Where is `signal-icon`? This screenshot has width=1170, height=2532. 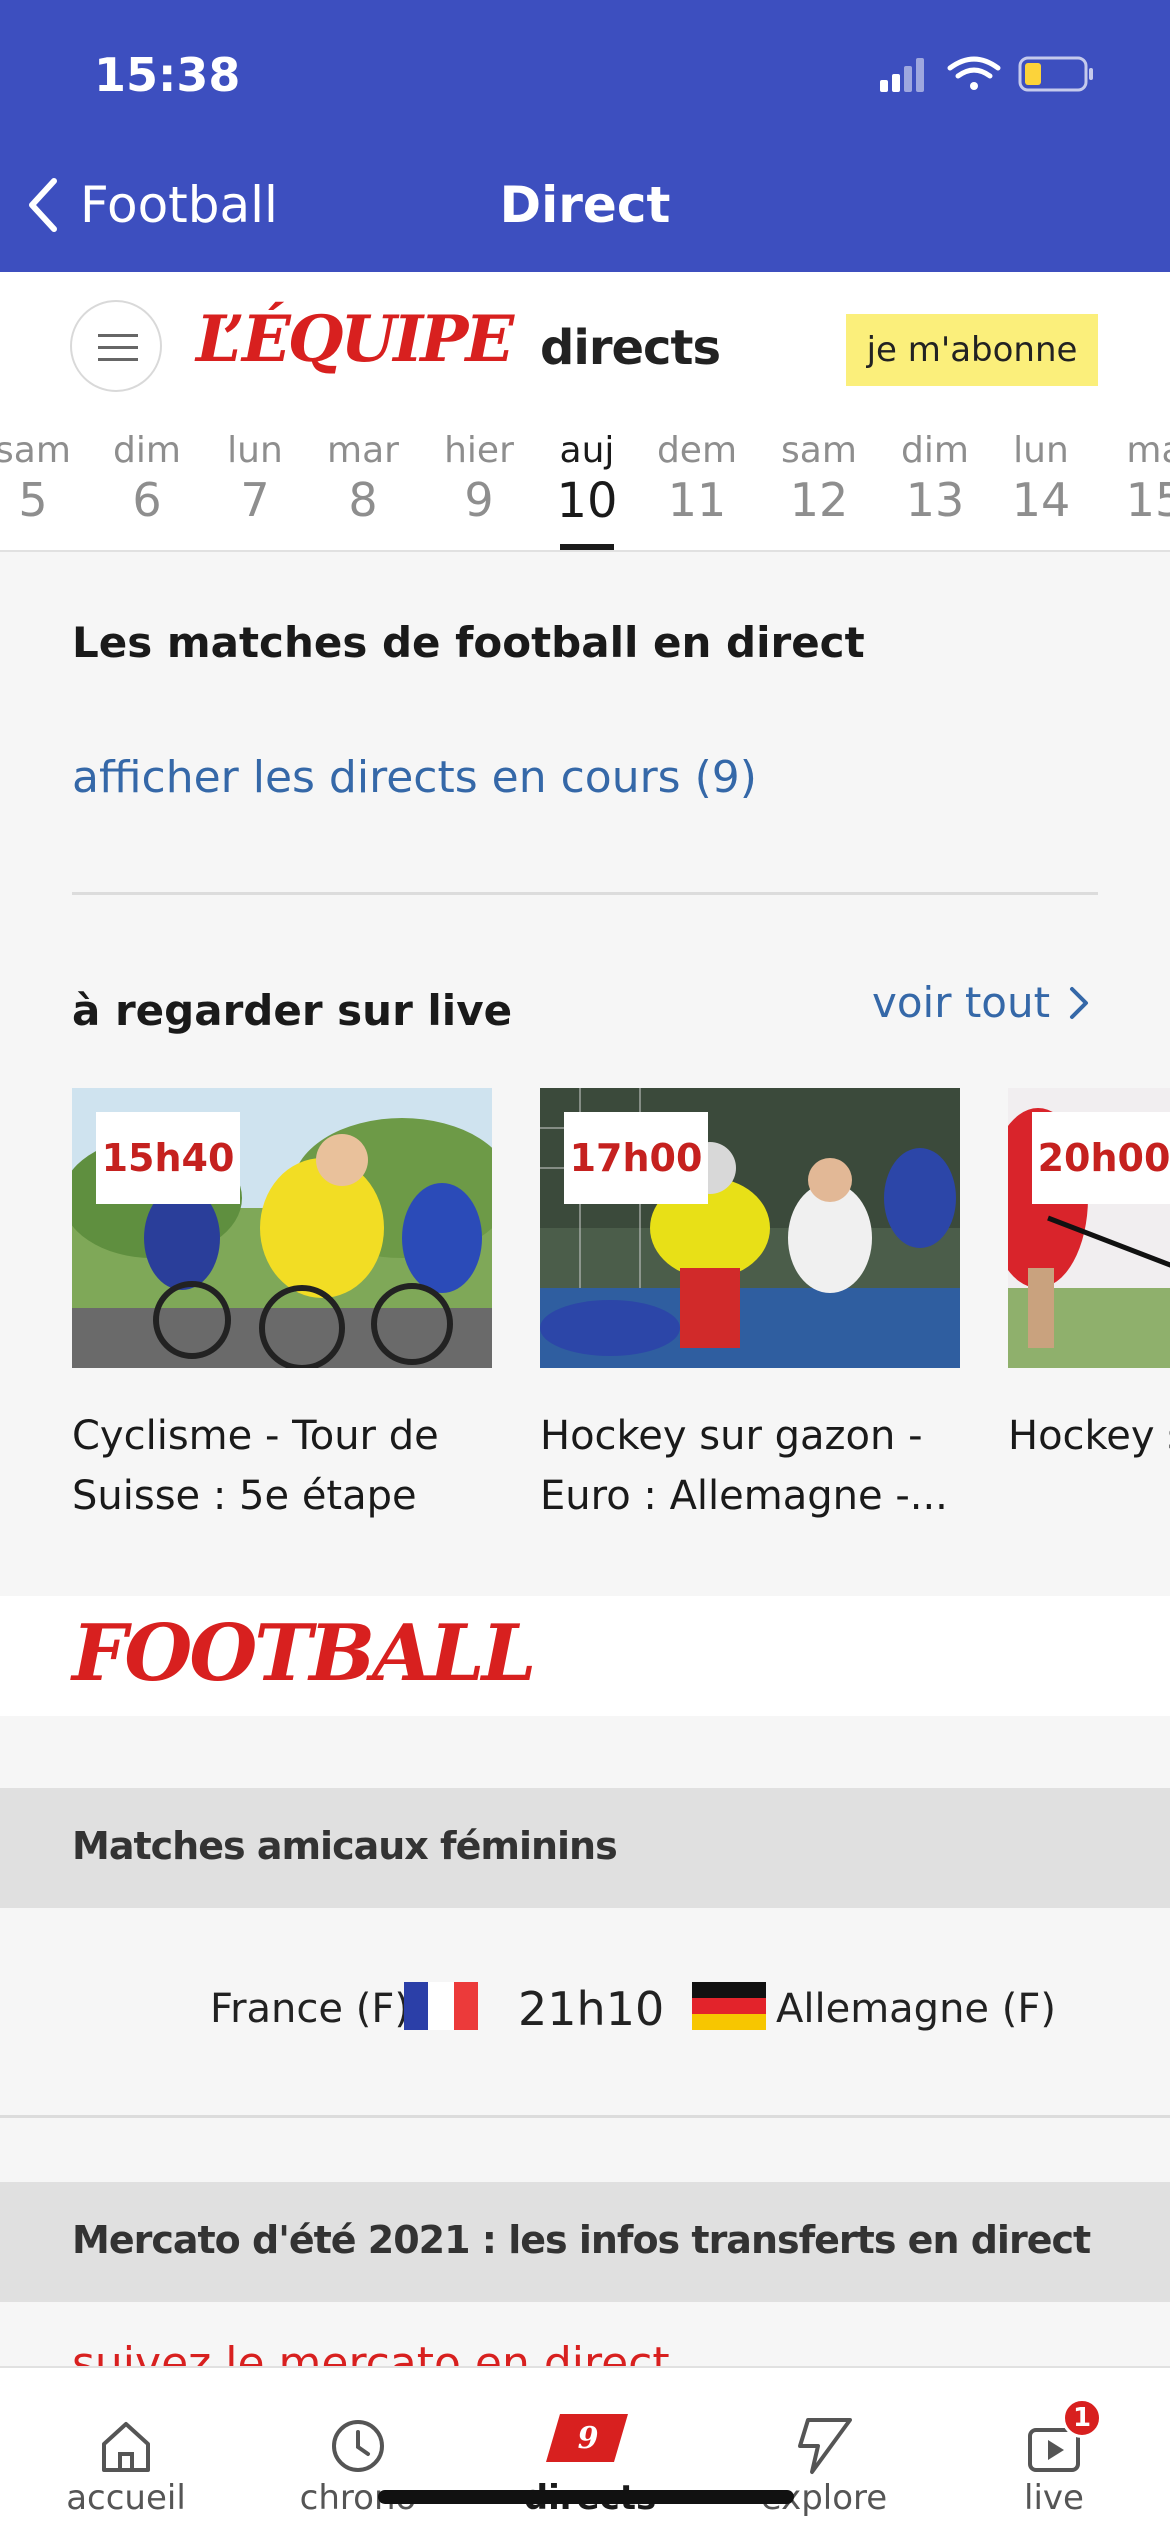
signal-icon is located at coordinates (902, 75).